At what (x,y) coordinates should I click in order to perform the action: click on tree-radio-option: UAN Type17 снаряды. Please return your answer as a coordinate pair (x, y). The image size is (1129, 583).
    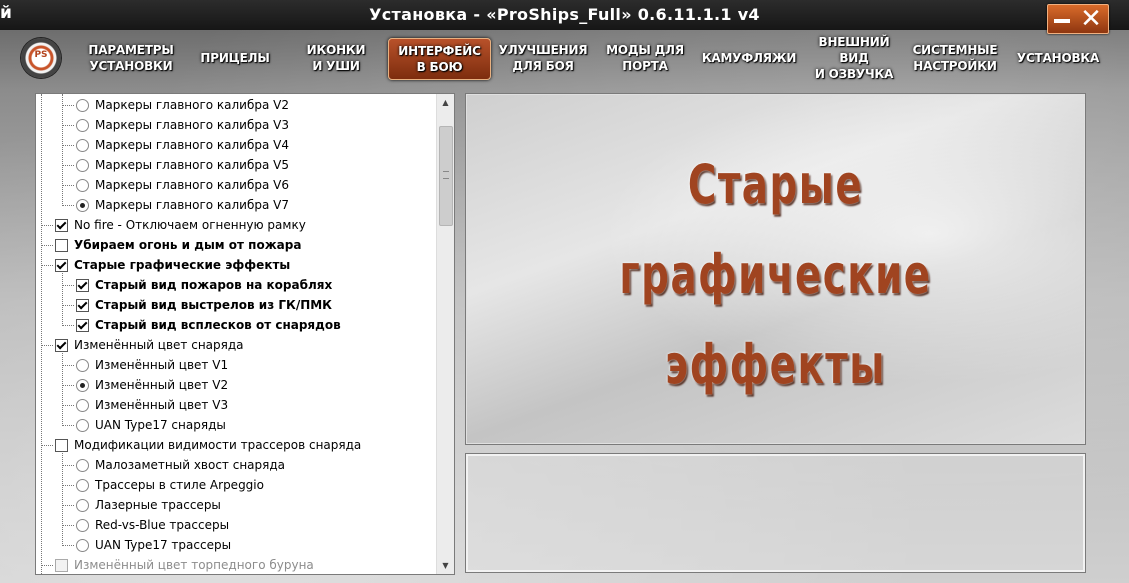
    Looking at the image, I should click on (151, 425).